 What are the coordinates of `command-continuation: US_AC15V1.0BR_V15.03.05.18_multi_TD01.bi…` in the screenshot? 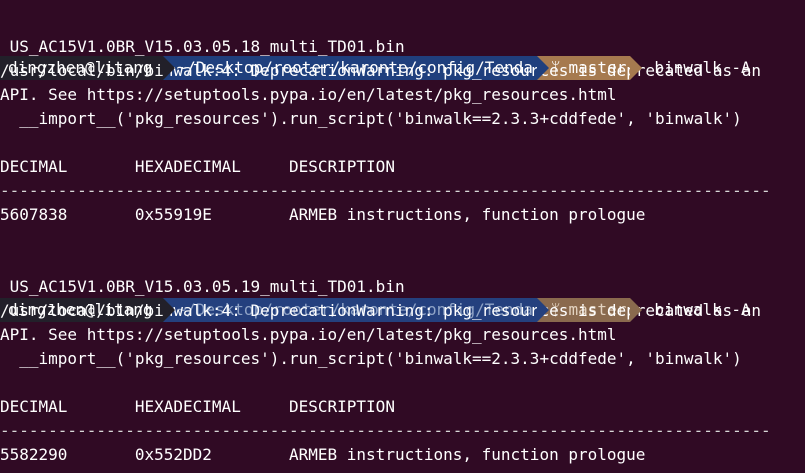 It's located at (202, 46).